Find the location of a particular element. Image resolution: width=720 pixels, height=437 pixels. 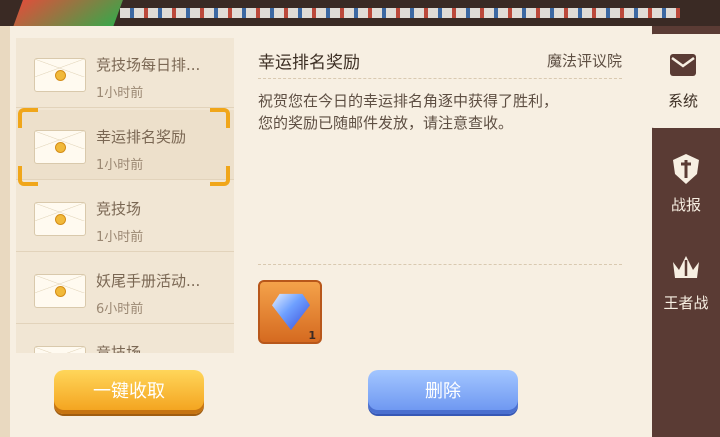

list-item: 竞技场 1小时前 is located at coordinates (125, 217).